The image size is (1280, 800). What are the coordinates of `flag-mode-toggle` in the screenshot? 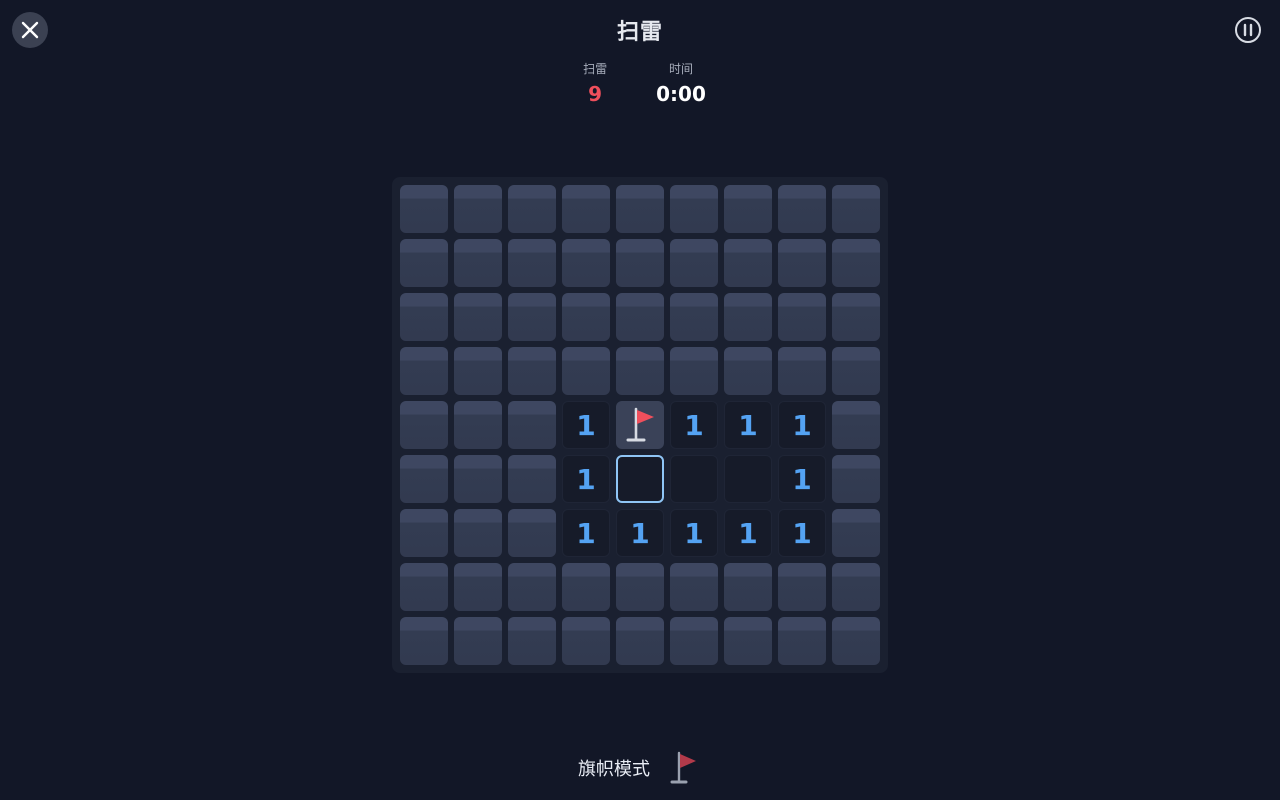 It's located at (684, 768).